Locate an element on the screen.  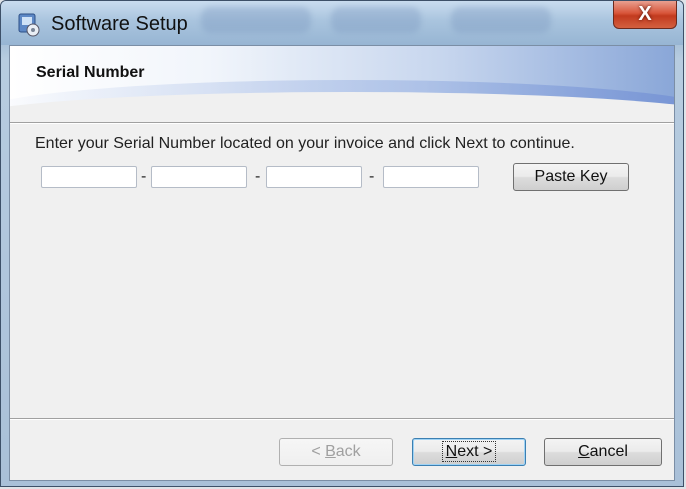
next-focus: Next > is located at coordinates (469, 451).